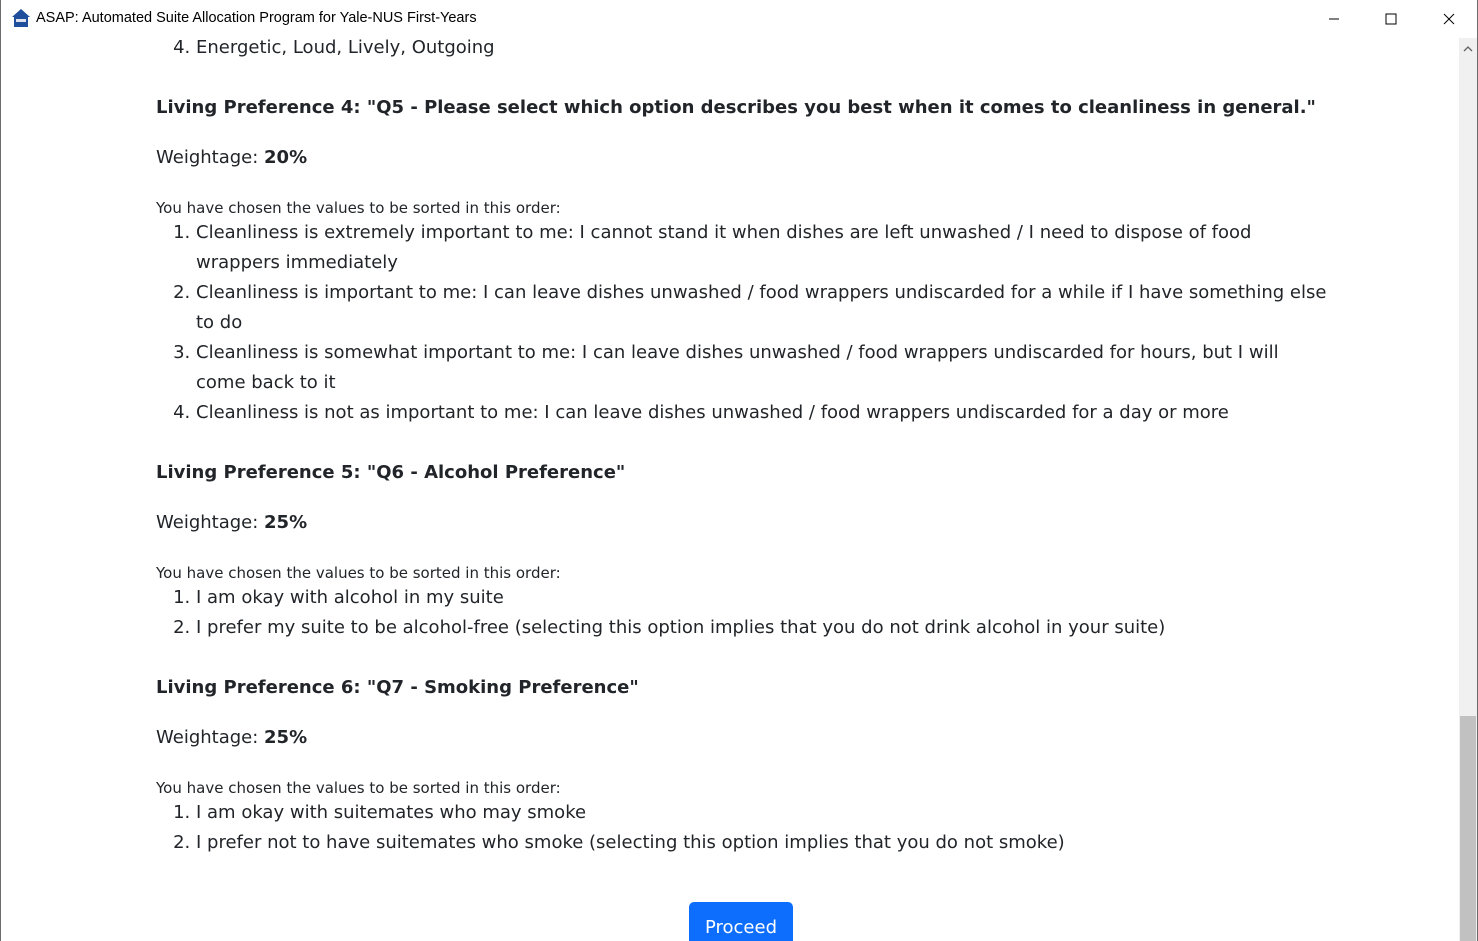 The width and height of the screenshot is (1478, 941). I want to click on close-icon, so click(1449, 19).